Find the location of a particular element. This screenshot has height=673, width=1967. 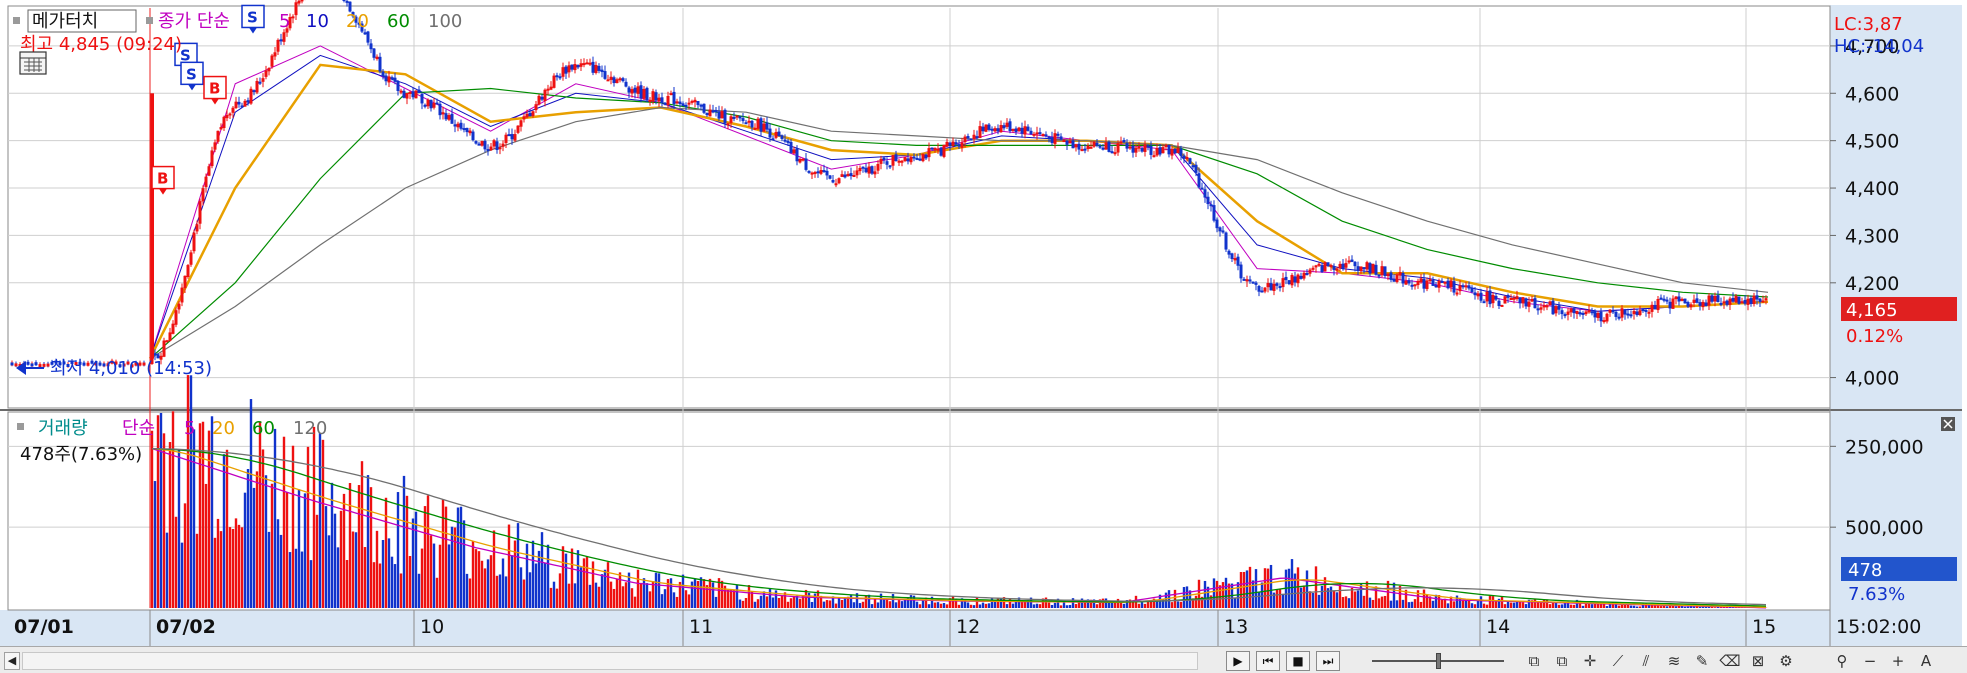

low-price-label: 최저 4,010 (14:53) is located at coordinates (131, 368).